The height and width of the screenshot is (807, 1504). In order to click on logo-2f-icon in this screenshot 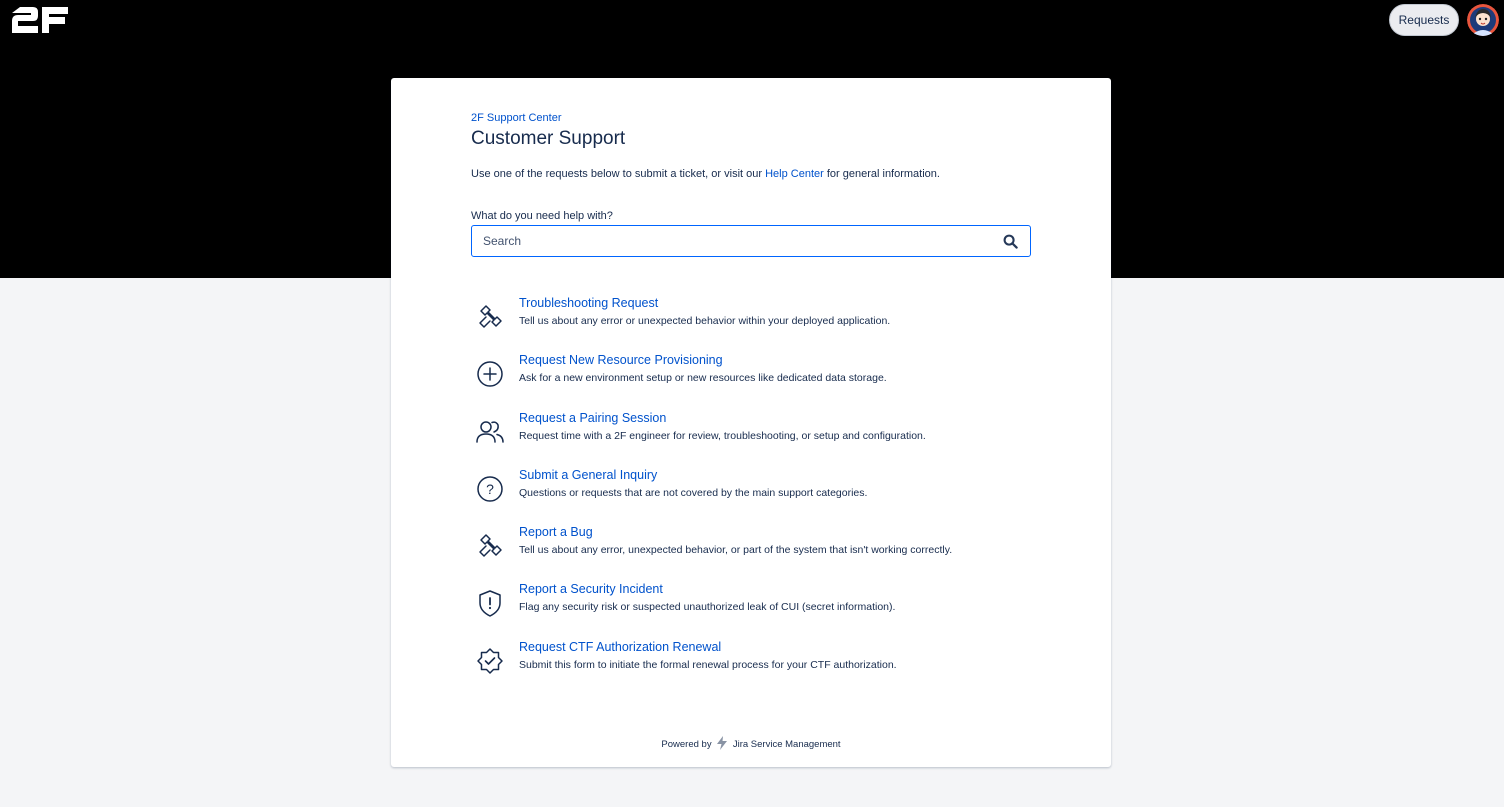, I will do `click(40, 20)`.